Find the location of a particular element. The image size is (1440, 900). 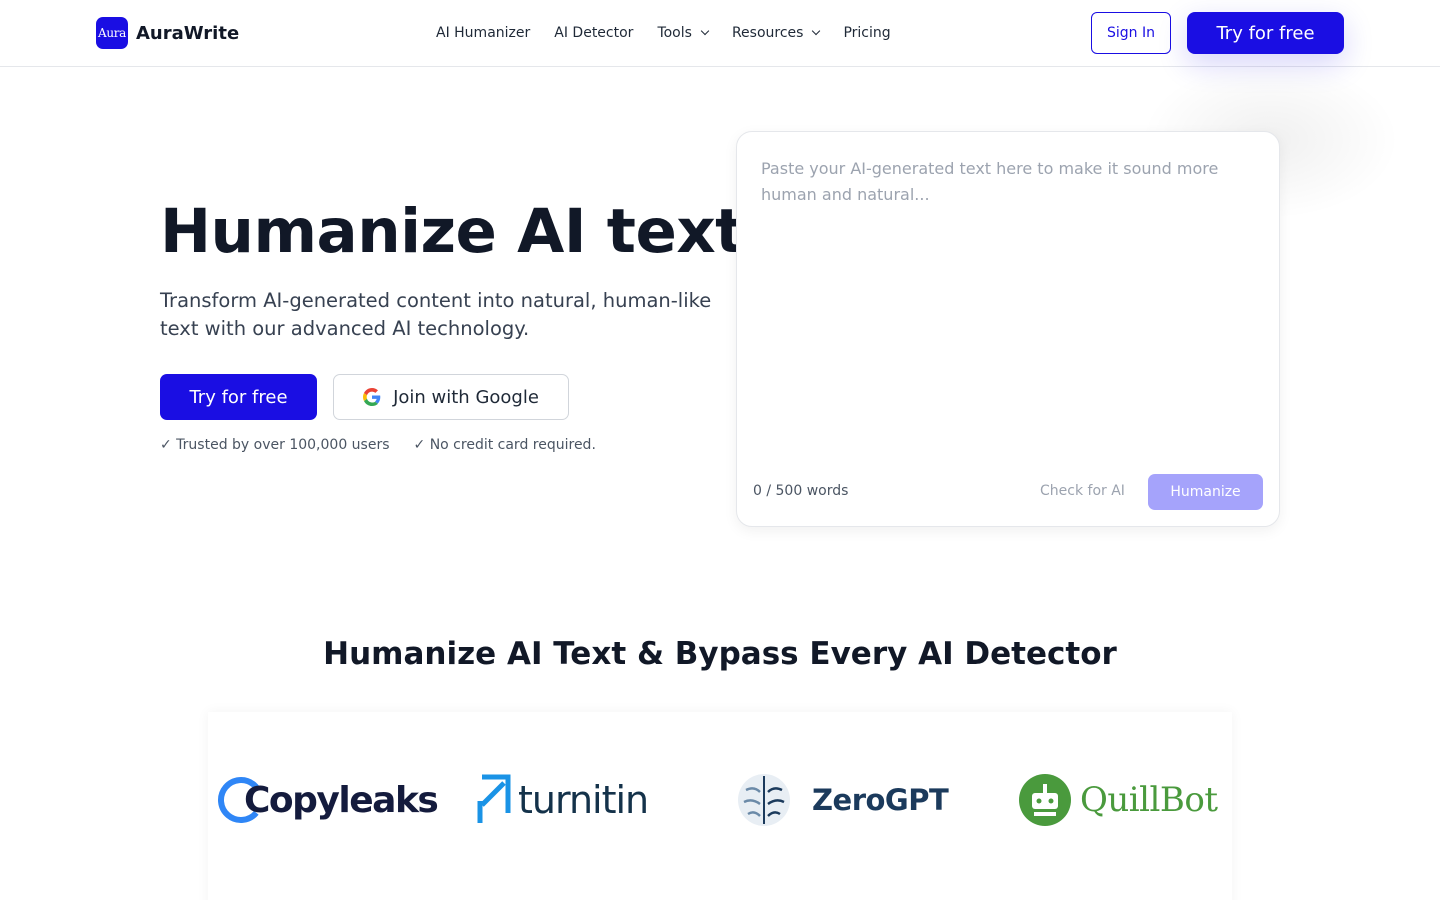

brand-logo: Aura AuraWrite is located at coordinates (167, 33).